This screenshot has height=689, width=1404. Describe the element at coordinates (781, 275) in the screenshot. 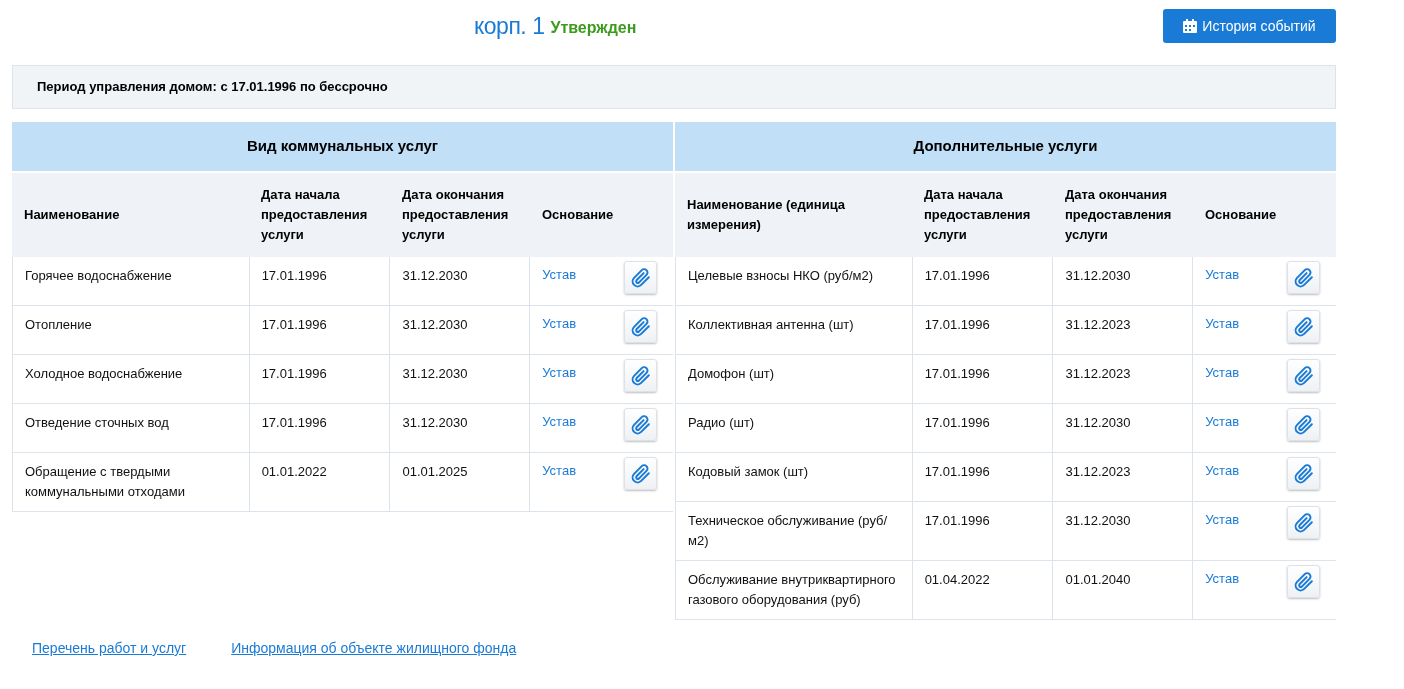

I see `table-cell: Целевые взносы НКО (руб/м2)` at that location.